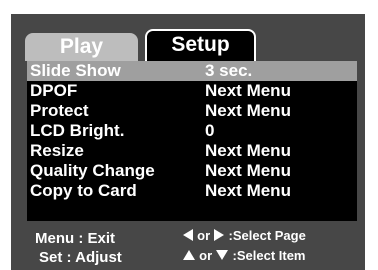 The height and width of the screenshot is (270, 378). What do you see at coordinates (267, 235) in the screenshot?
I see `select-page-text: :Select Page` at bounding box center [267, 235].